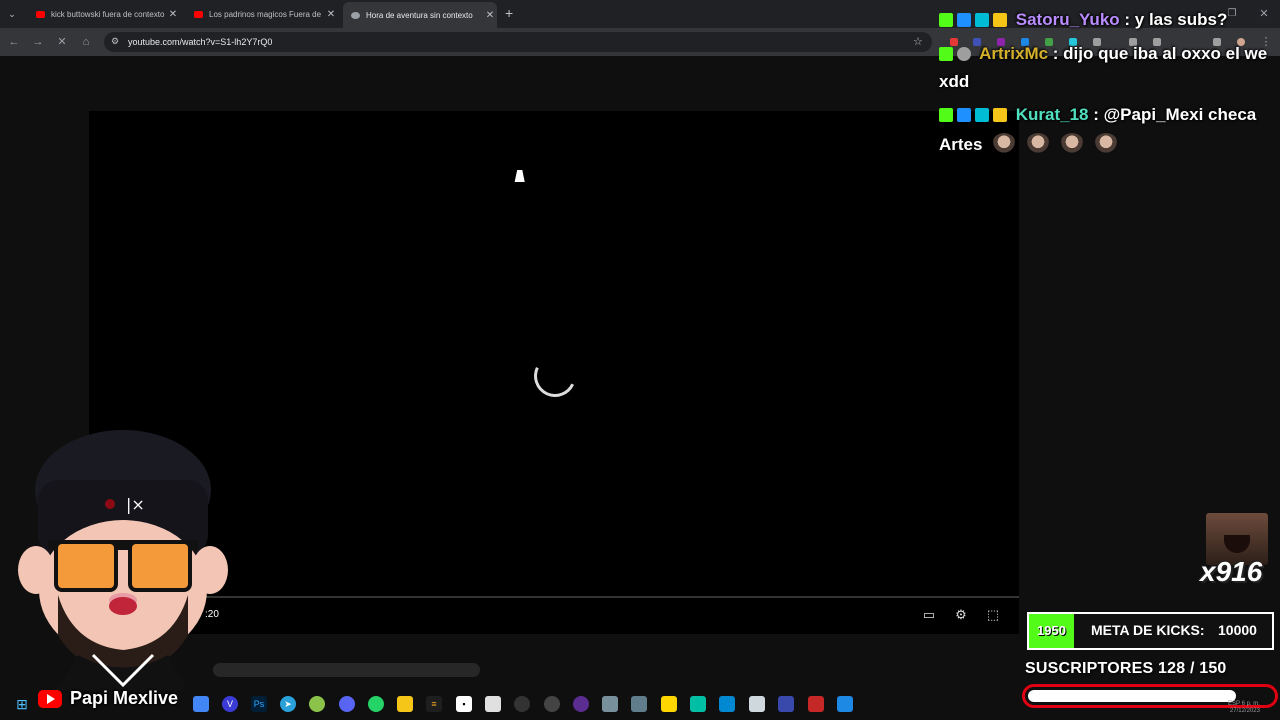  What do you see at coordinates (405, 704) in the screenshot?
I see `file-explorer-icon` at bounding box center [405, 704].